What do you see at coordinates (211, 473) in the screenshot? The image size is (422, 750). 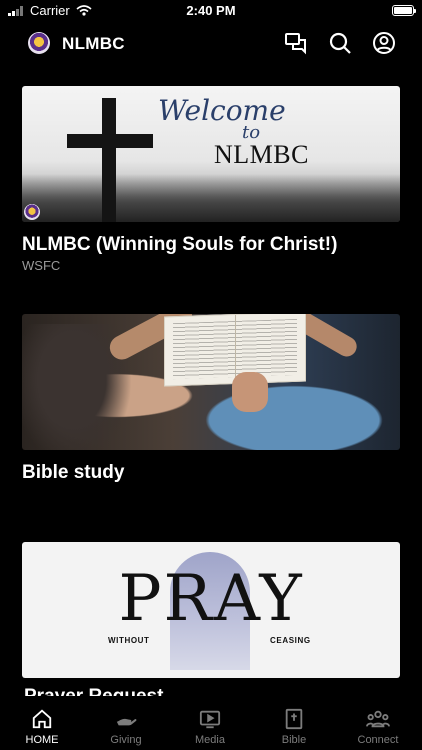 I see `card-title: Bible study` at bounding box center [211, 473].